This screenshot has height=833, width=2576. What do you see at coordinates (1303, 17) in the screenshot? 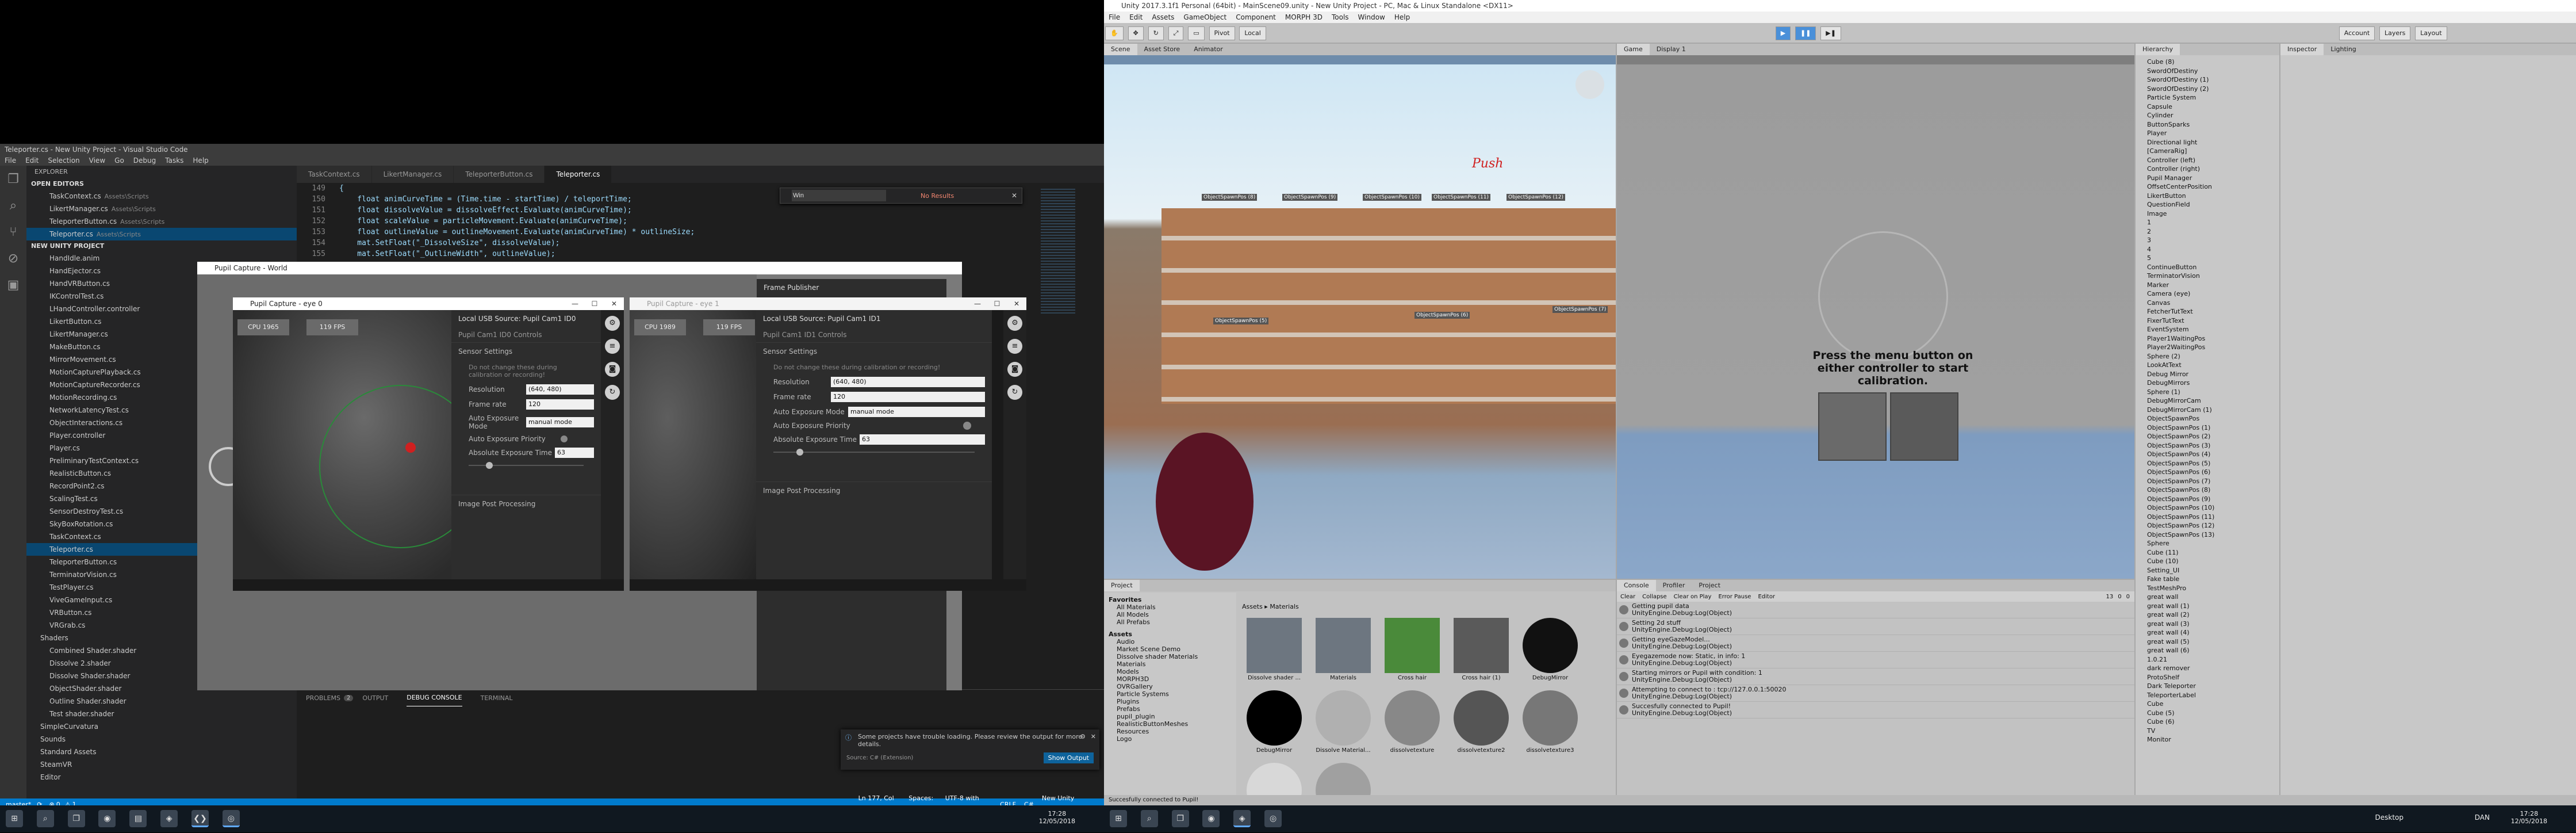
I see `unity-menu-morph3d: MORPH 3D` at bounding box center [1303, 17].